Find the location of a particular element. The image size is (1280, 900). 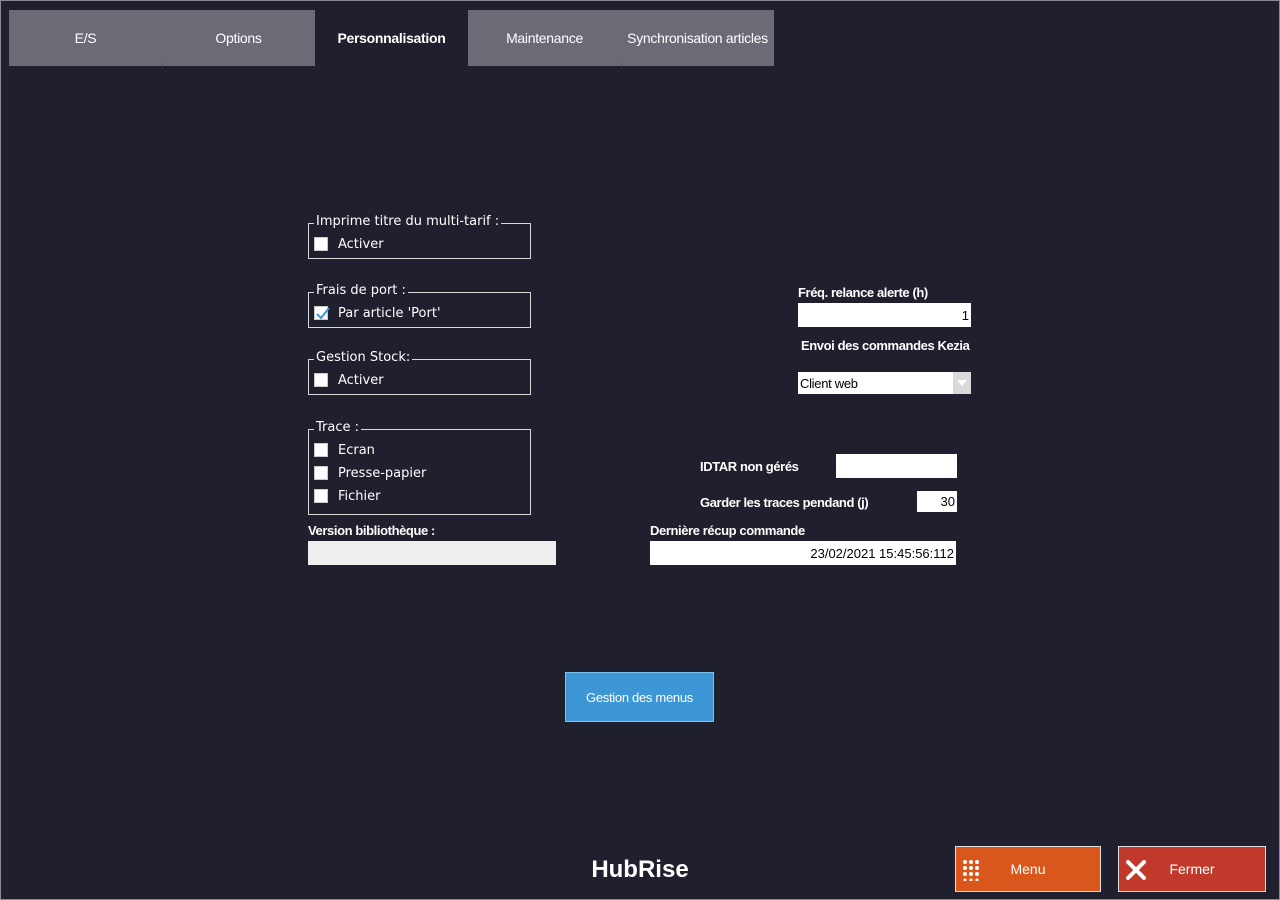

checkmark-icon is located at coordinates (323, 313).